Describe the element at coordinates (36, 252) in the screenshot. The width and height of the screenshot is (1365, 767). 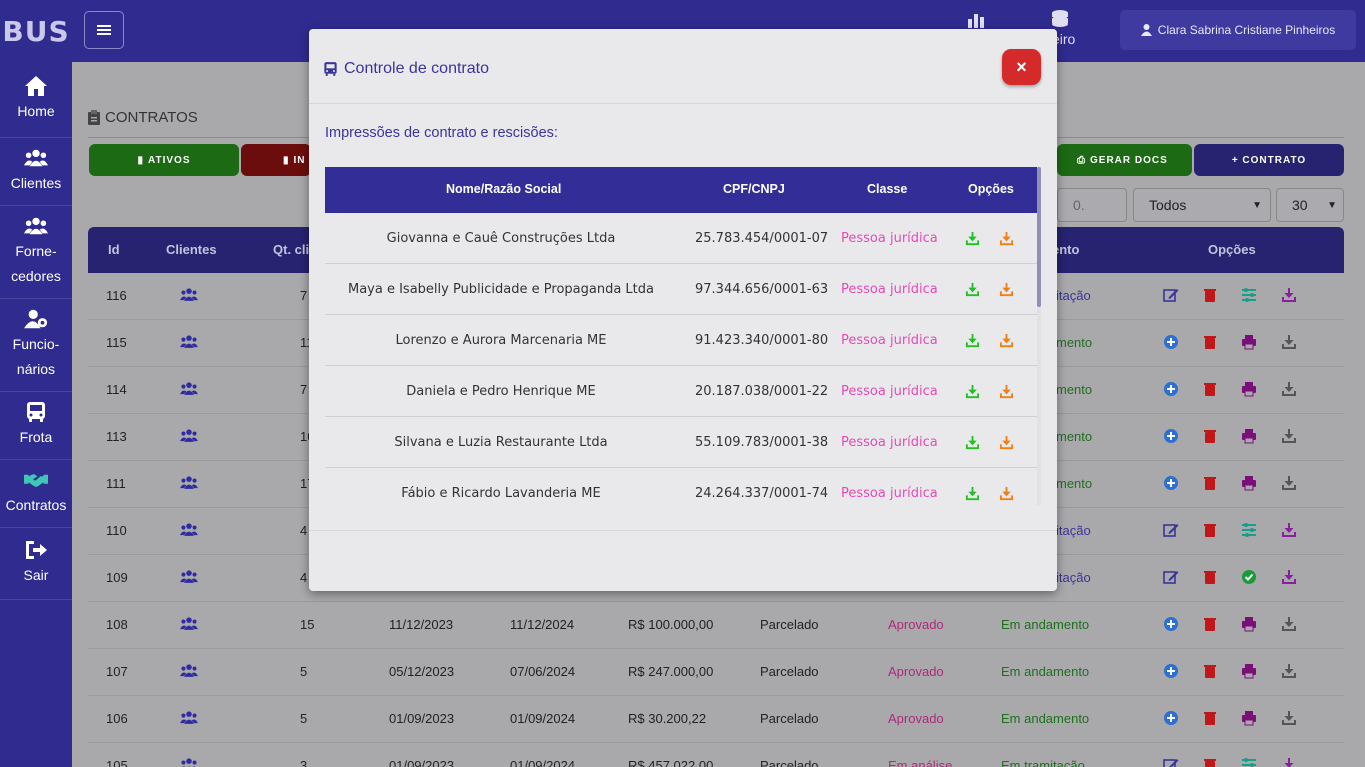
I see `sidebar-item-fornecedores: Forne- cedores` at that location.